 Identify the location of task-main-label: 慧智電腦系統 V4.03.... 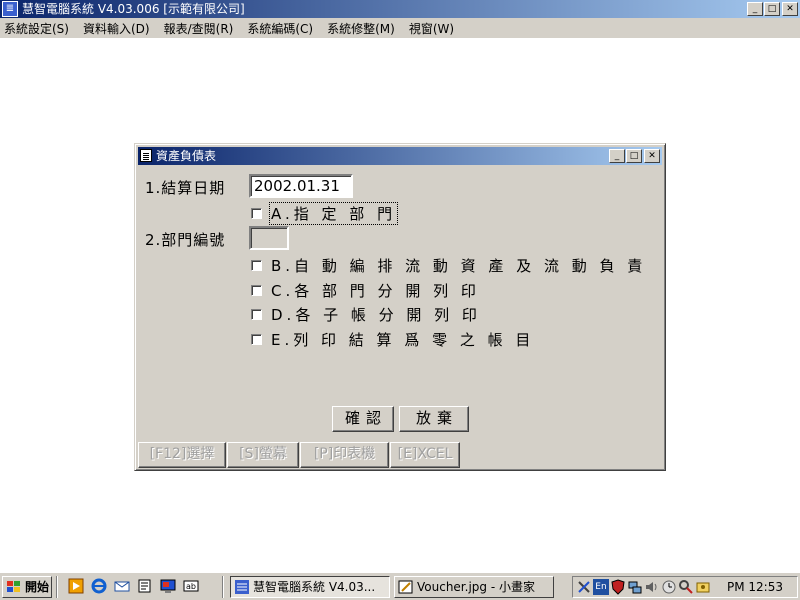
(314, 587).